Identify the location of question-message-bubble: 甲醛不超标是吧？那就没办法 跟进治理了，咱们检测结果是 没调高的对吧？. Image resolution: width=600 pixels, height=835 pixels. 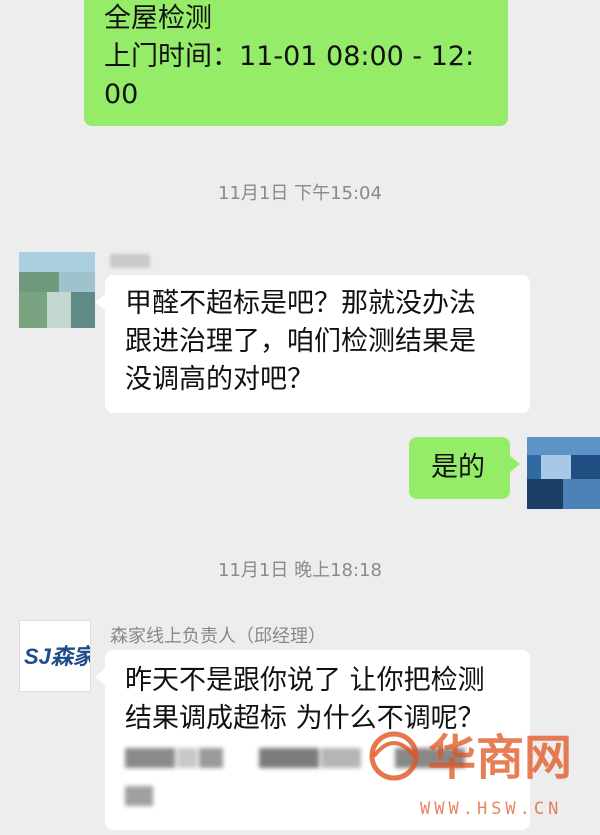
(312, 344).